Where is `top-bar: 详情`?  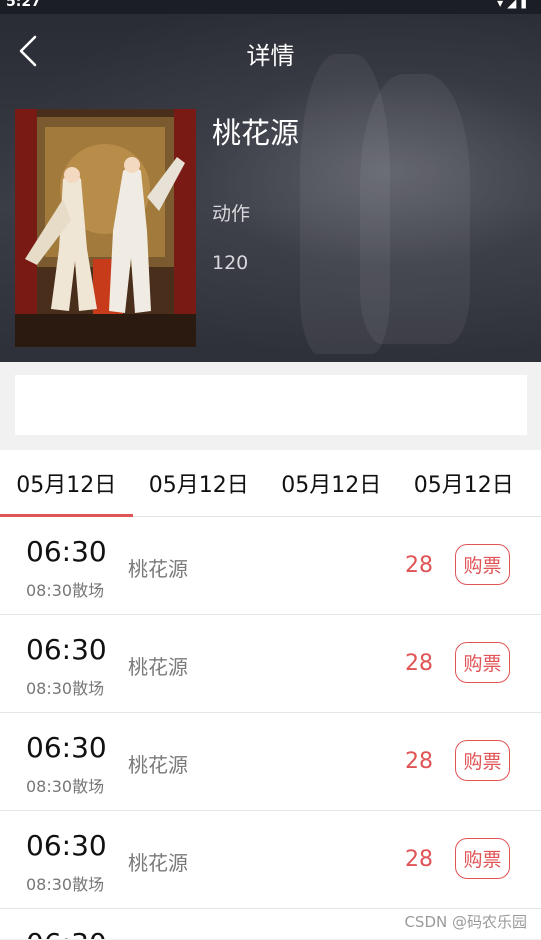
top-bar: 详情 is located at coordinates (270, 51).